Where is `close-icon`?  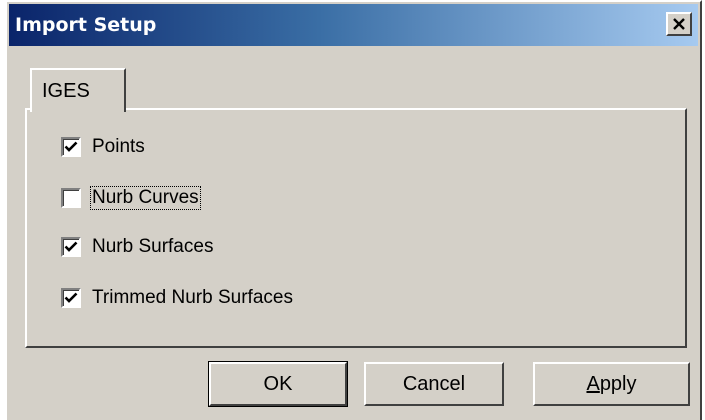 close-icon is located at coordinates (679, 23).